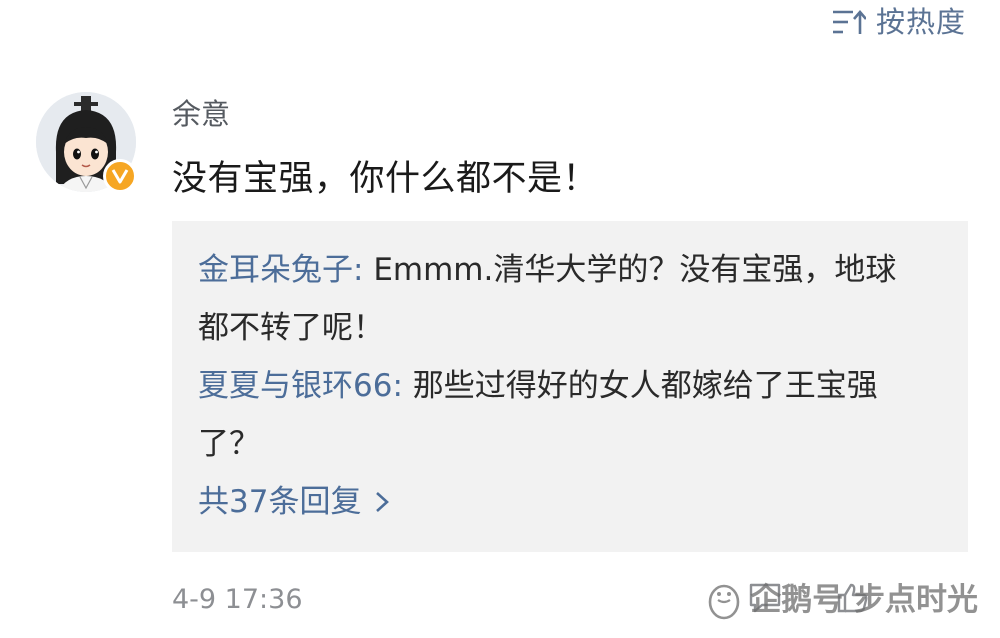 This screenshot has height=638, width=1000. I want to click on like-icon, so click(853, 598).